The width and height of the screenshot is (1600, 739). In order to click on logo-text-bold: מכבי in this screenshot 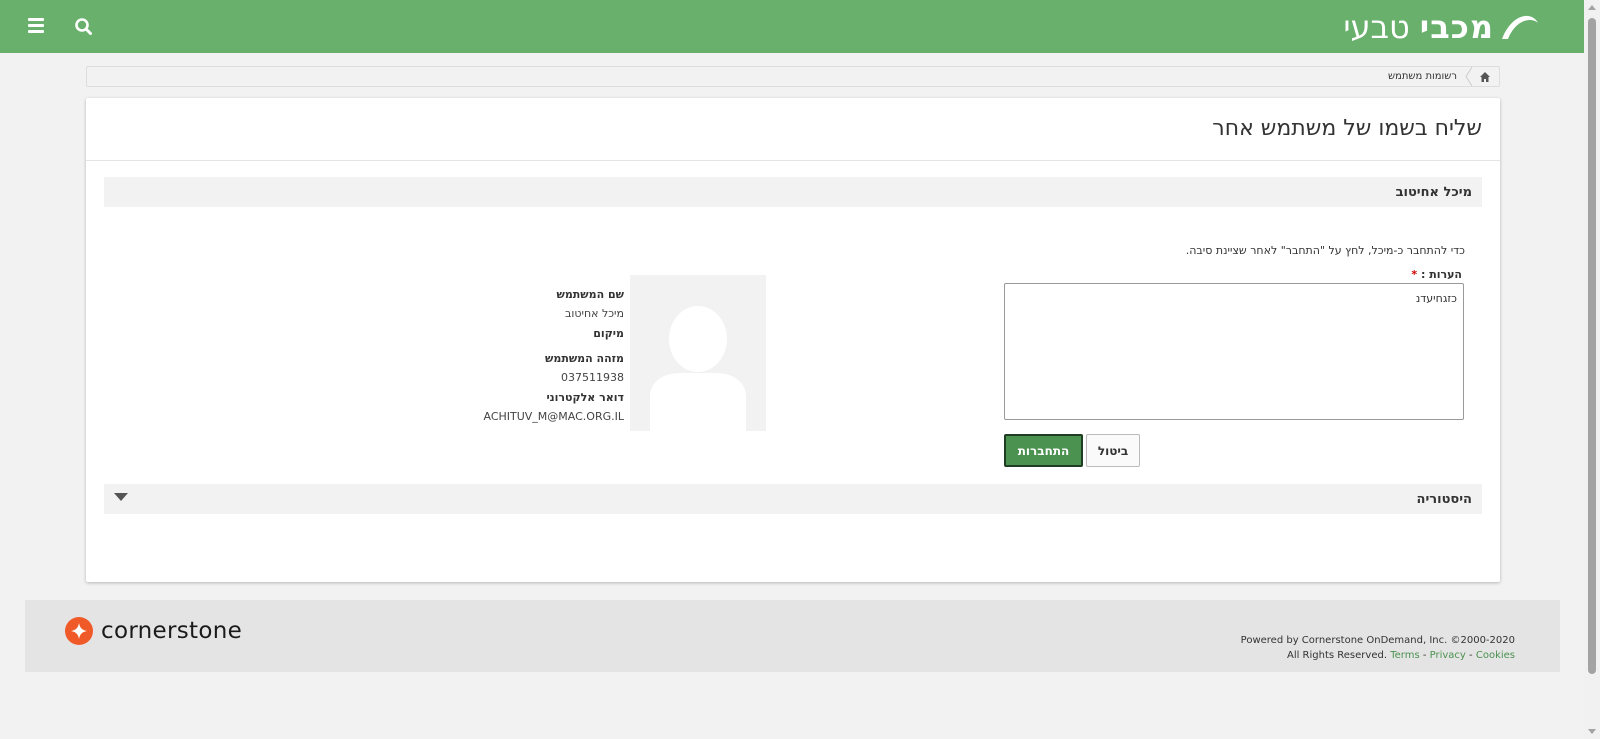, I will do `click(1456, 27)`.